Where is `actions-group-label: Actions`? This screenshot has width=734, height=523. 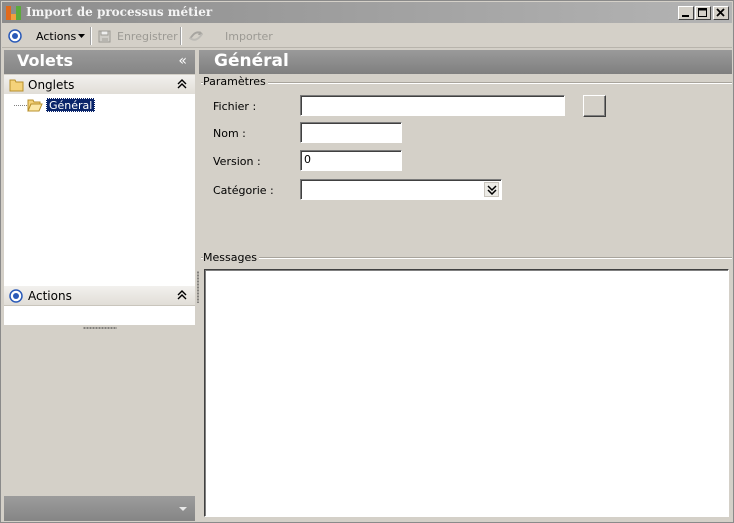
actions-group-label: Actions is located at coordinates (50, 296).